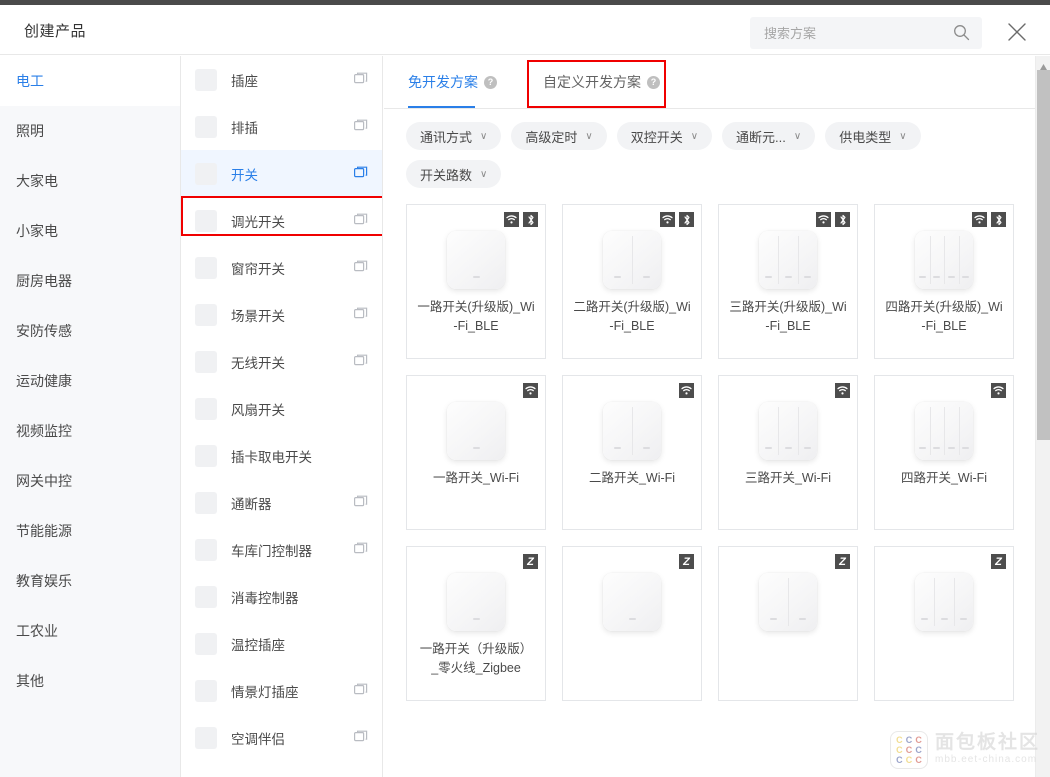 The width and height of the screenshot is (1050, 777). What do you see at coordinates (44, 381) in the screenshot?
I see `sidebar-item-label: 运动健康` at bounding box center [44, 381].